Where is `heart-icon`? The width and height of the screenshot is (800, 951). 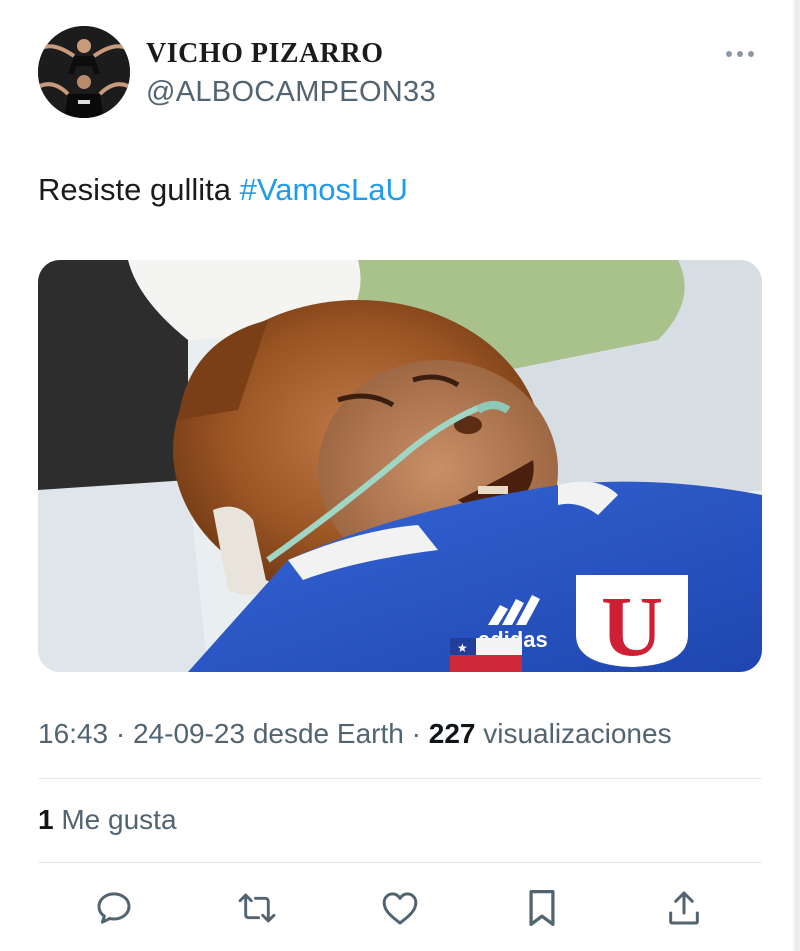 heart-icon is located at coordinates (400, 908).